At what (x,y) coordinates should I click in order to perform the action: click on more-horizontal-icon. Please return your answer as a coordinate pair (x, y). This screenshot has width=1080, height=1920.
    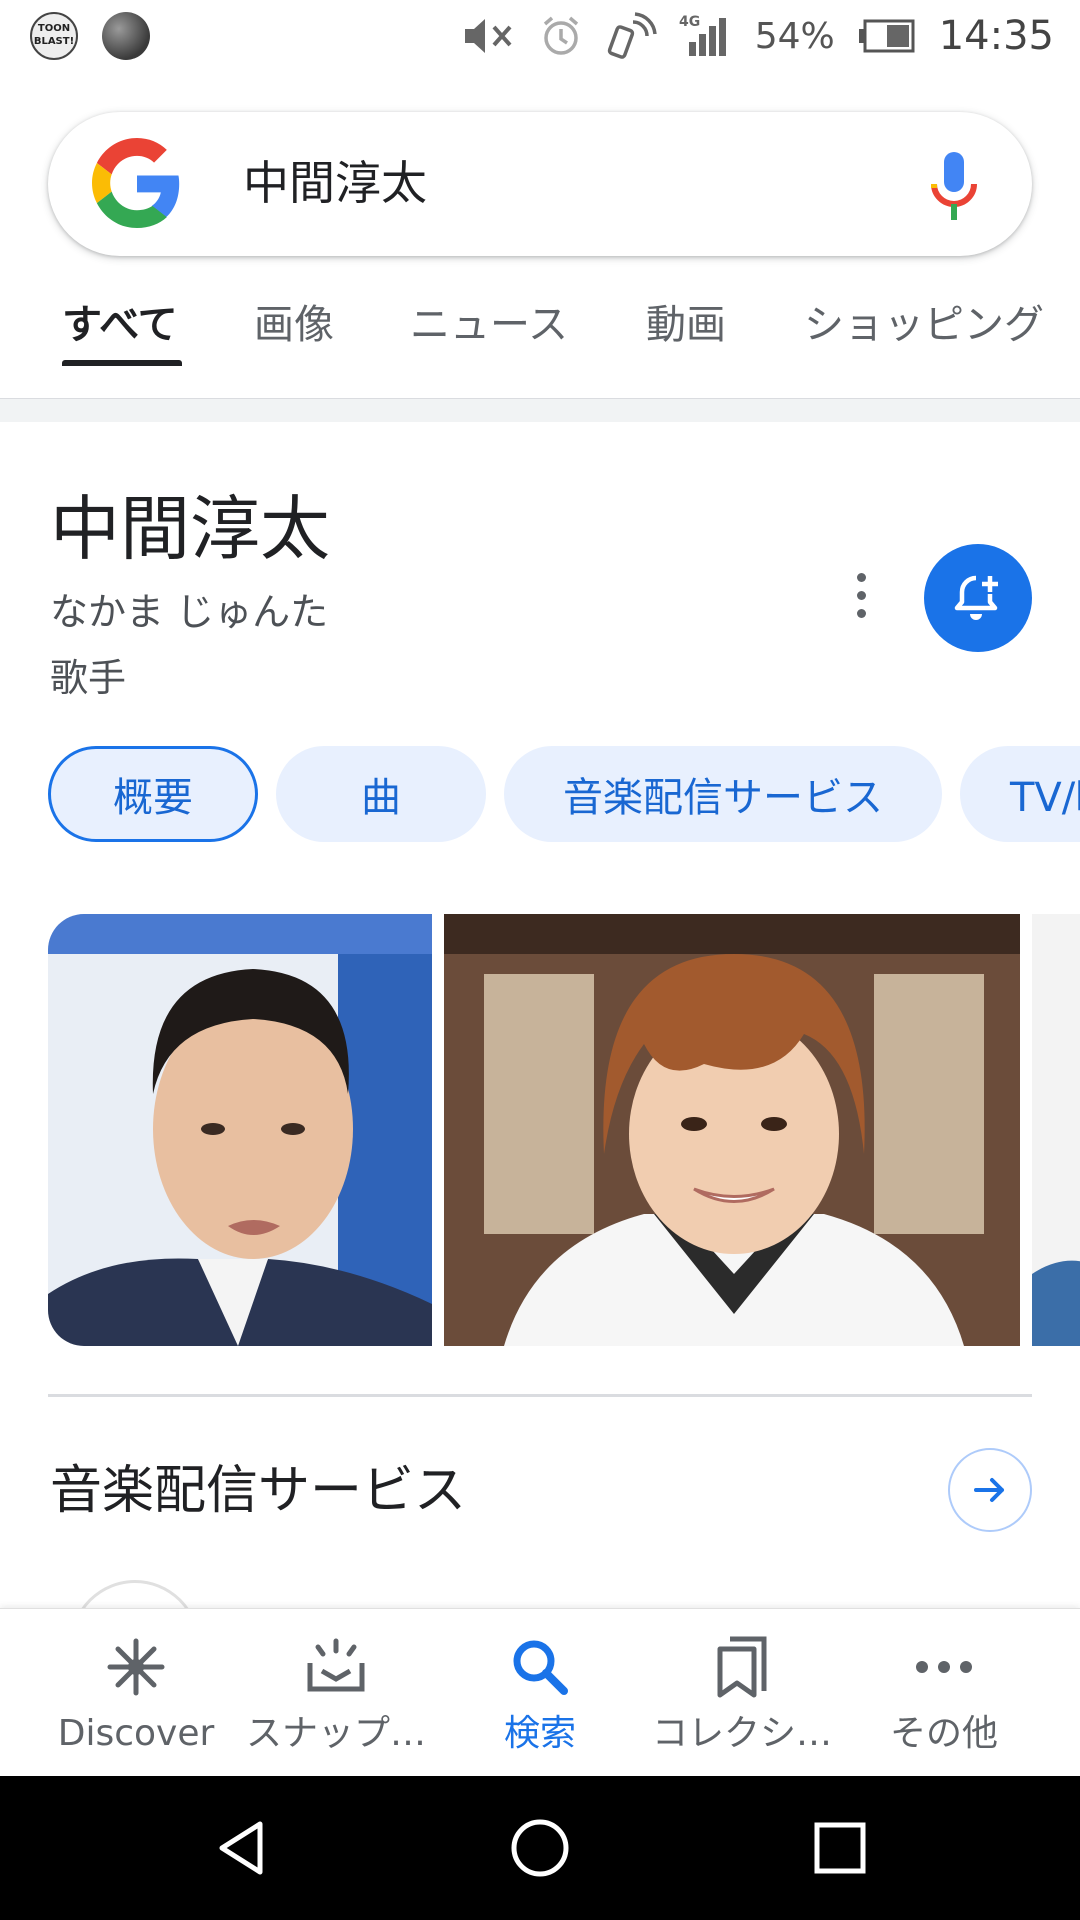
    Looking at the image, I should click on (944, 1667).